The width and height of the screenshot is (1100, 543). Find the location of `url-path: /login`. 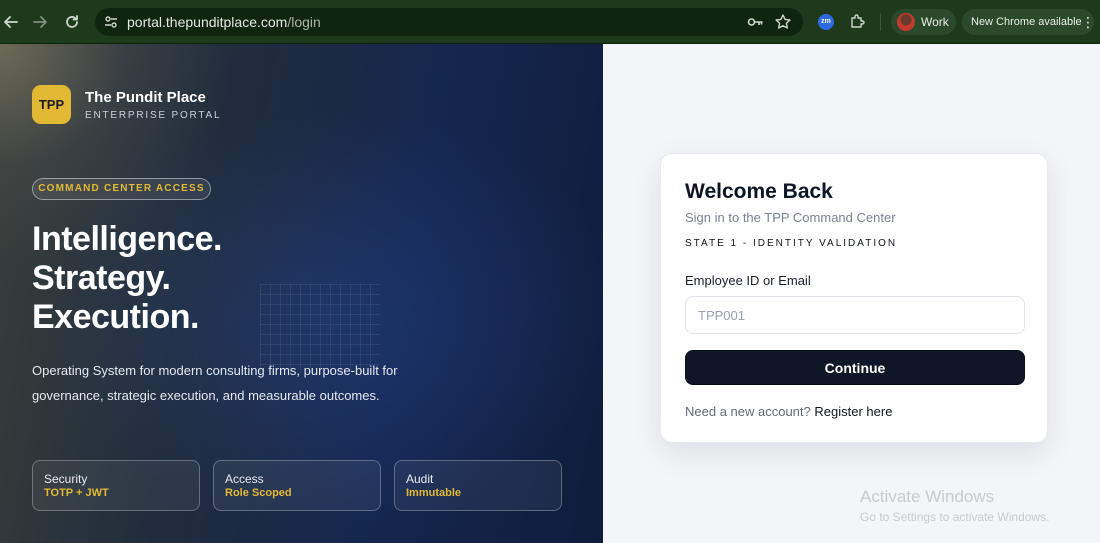

url-path: /login is located at coordinates (304, 22).